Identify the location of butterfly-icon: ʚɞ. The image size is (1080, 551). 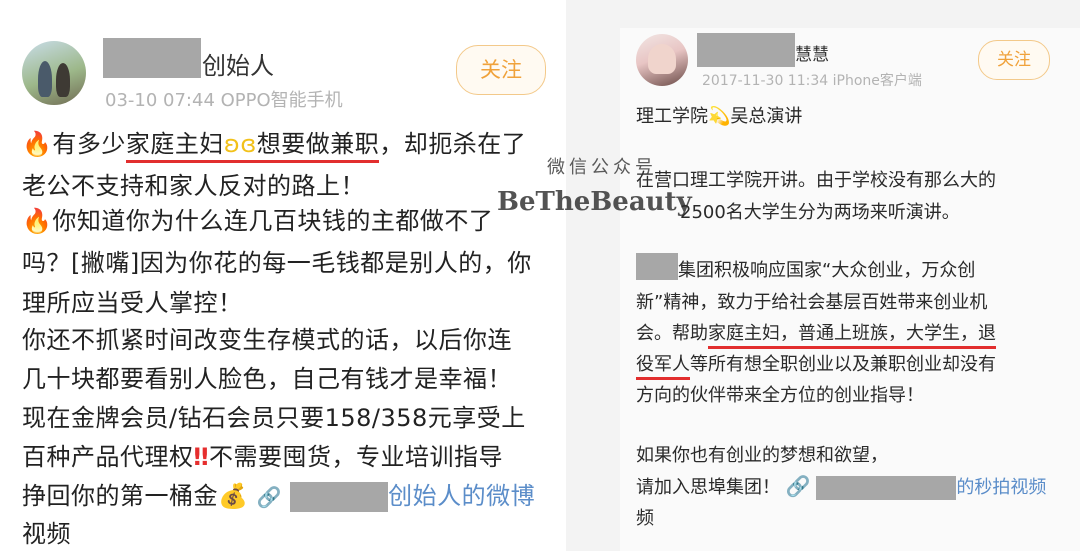
(240, 144).